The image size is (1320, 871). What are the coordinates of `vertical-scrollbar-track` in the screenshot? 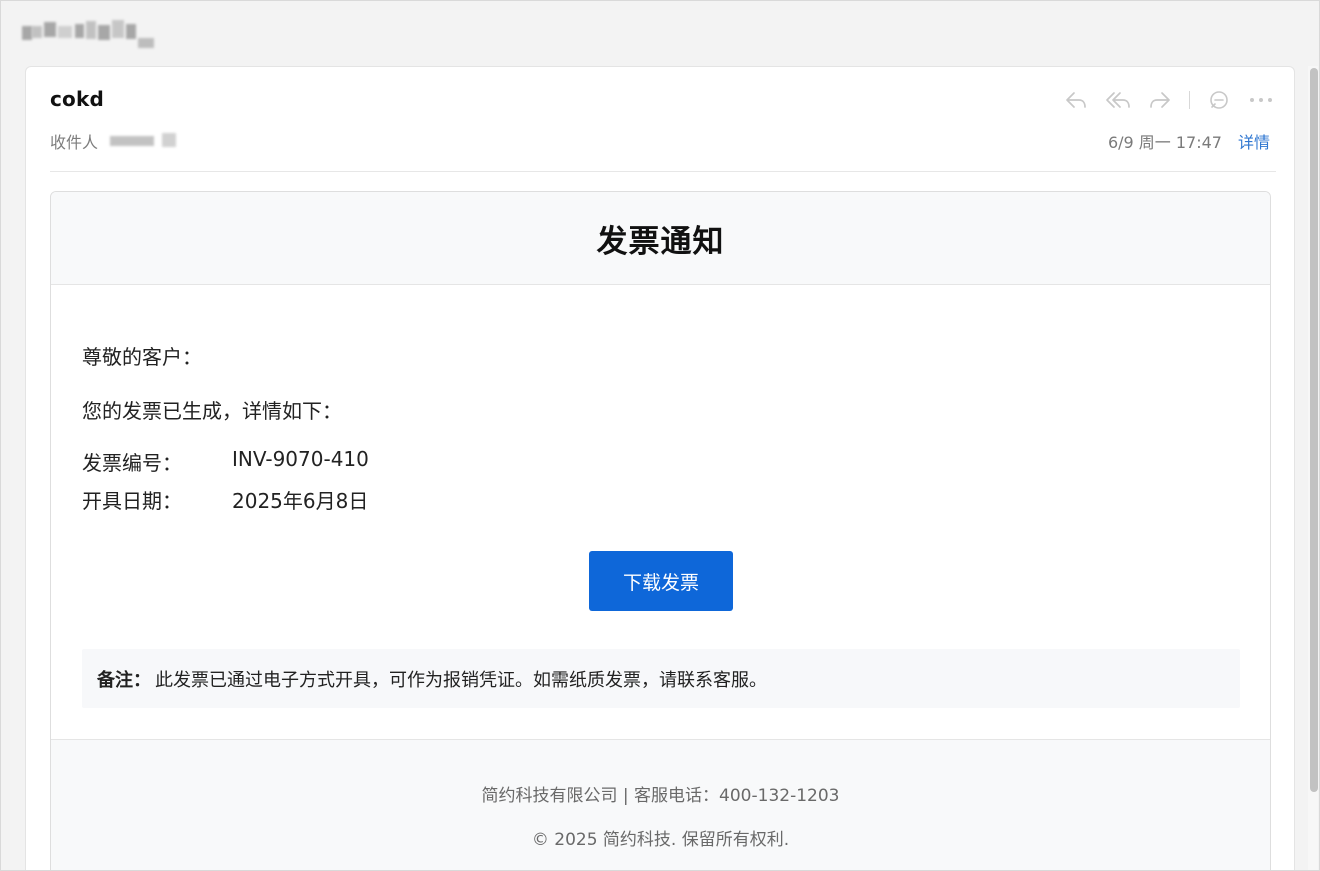 It's located at (1313, 468).